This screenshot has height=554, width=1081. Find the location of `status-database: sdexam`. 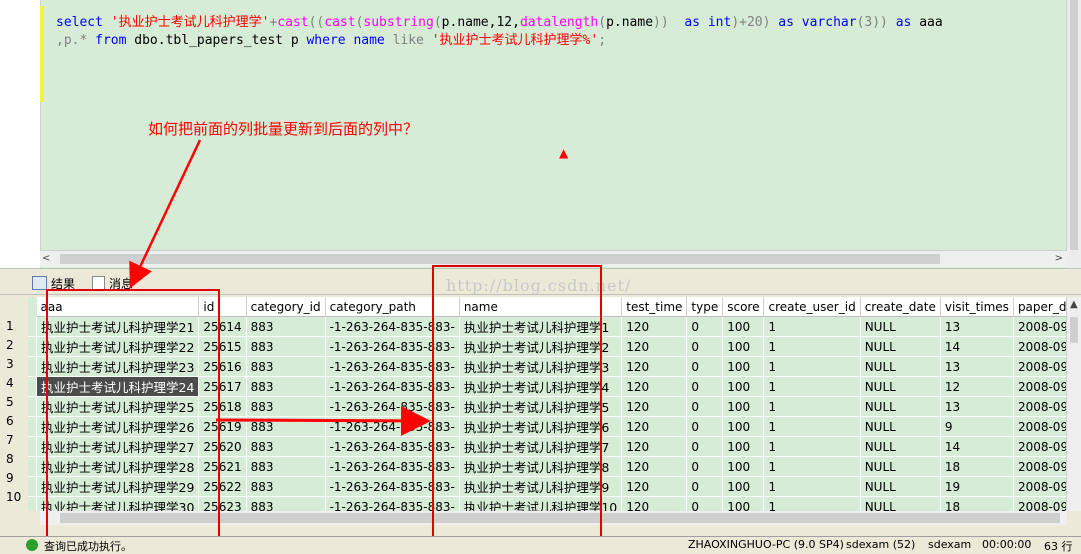

status-database: sdexam is located at coordinates (950, 544).